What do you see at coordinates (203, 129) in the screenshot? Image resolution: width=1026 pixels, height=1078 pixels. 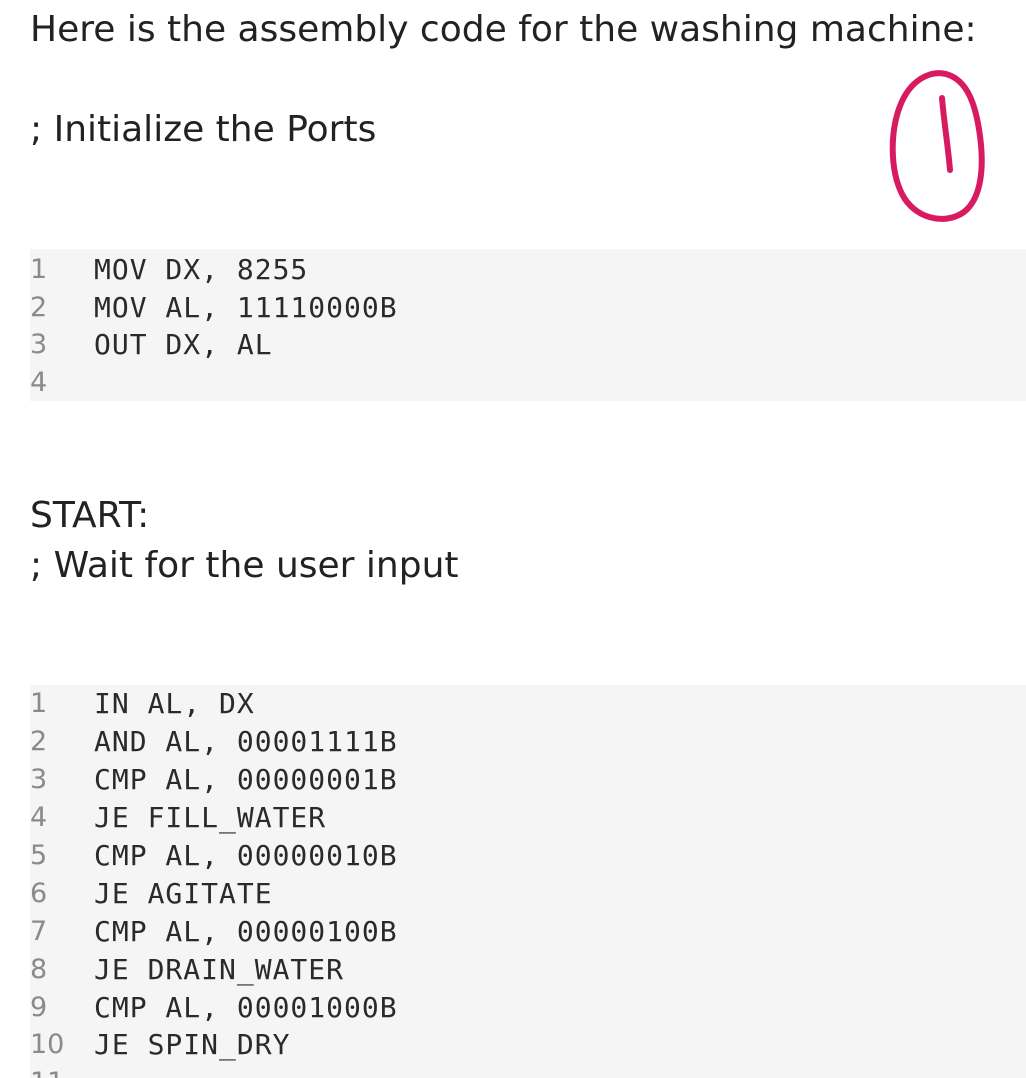 I see `initialize-ports-comment: ; Initialize the Ports` at bounding box center [203, 129].